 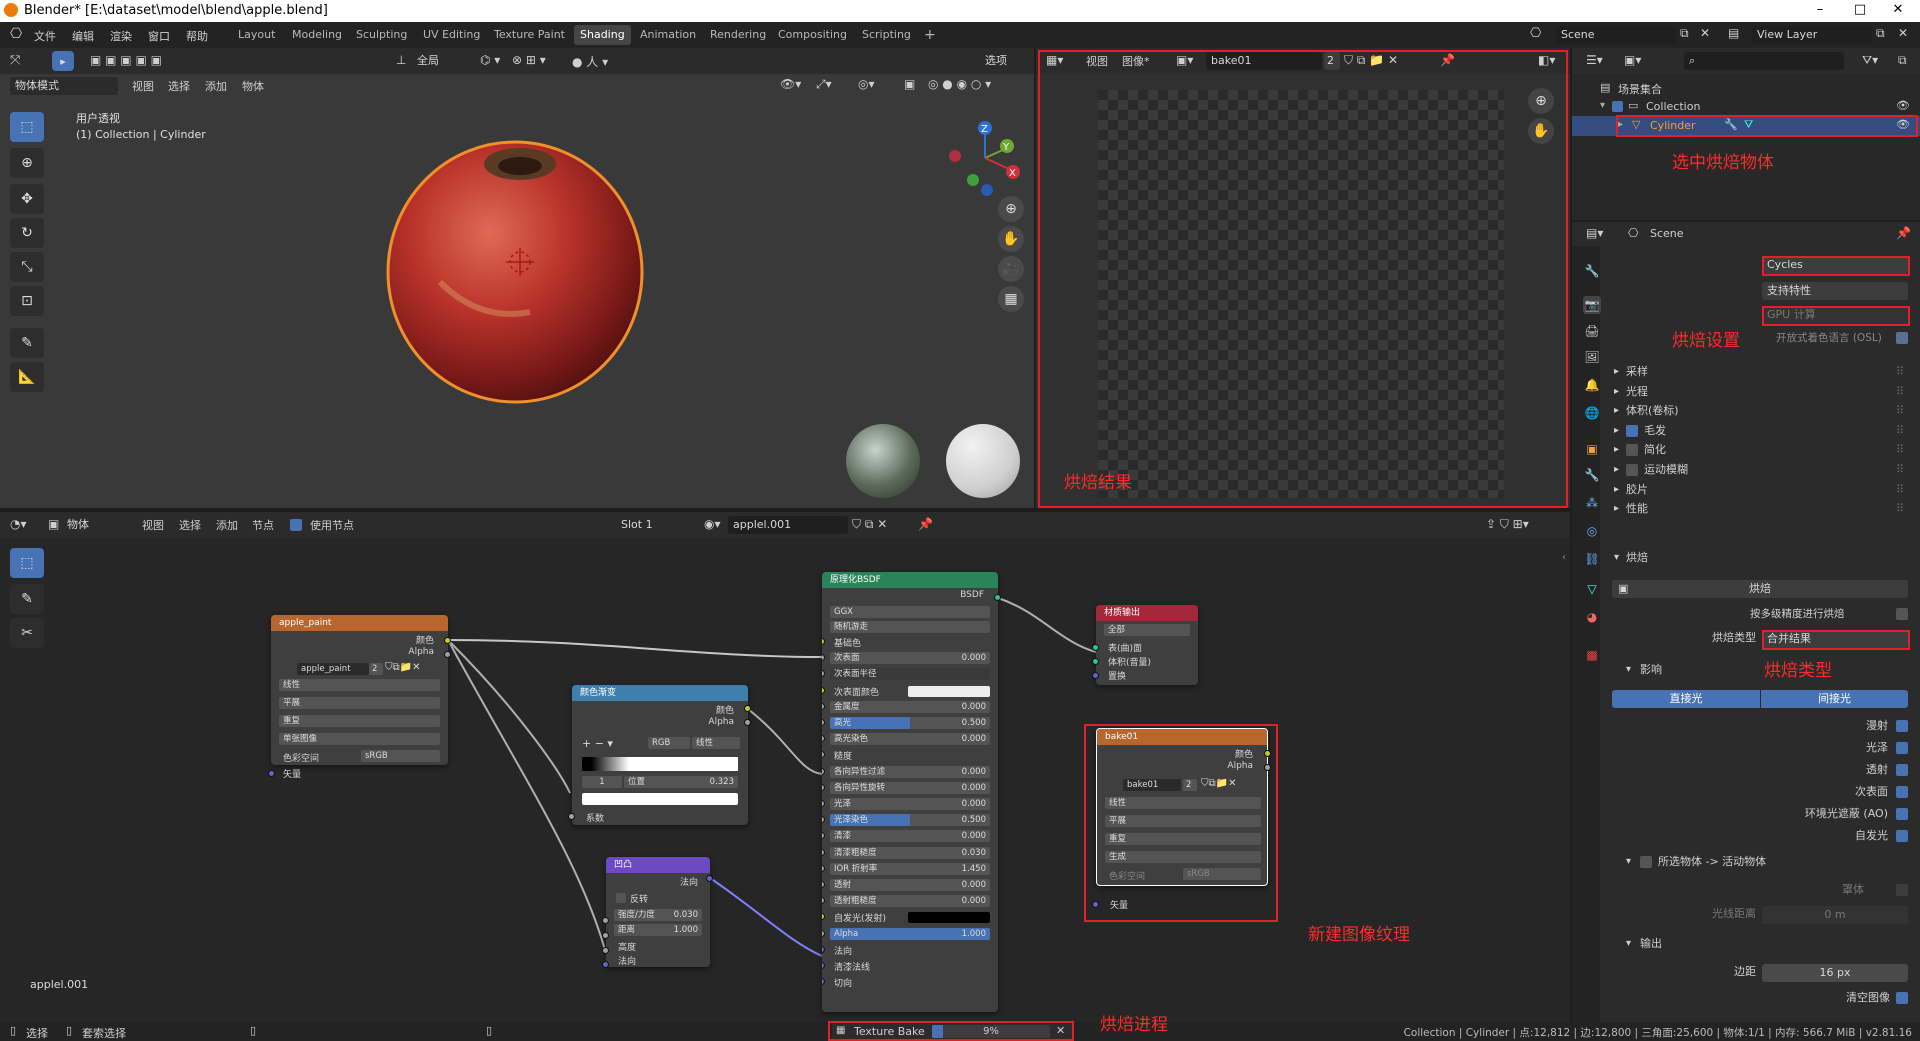 What do you see at coordinates (886, 35) in the screenshot?
I see `tab-scripting: Scripting` at bounding box center [886, 35].